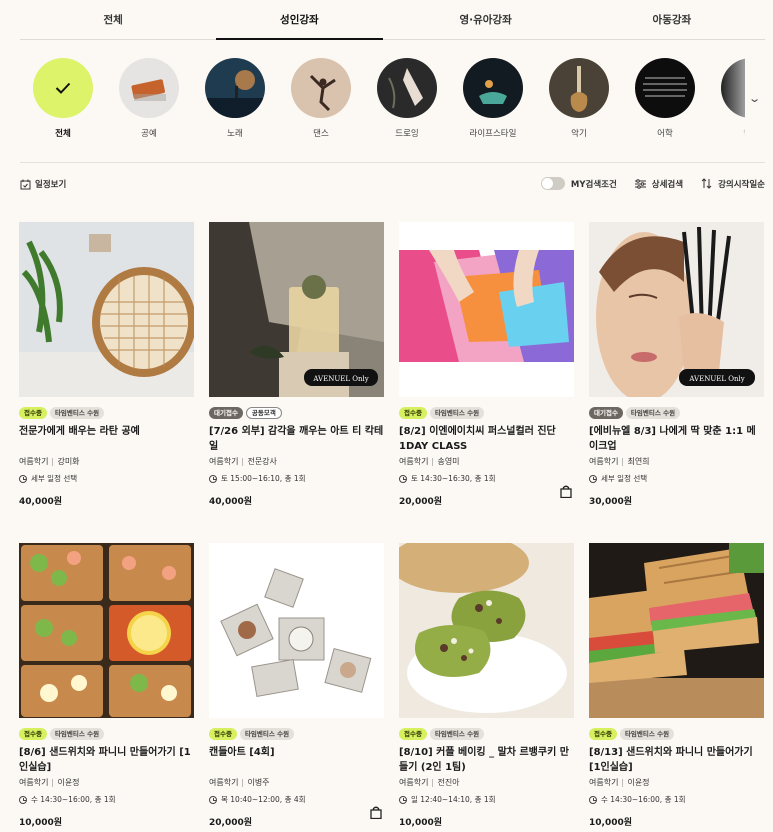  I want to click on singing-image, so click(235, 88).